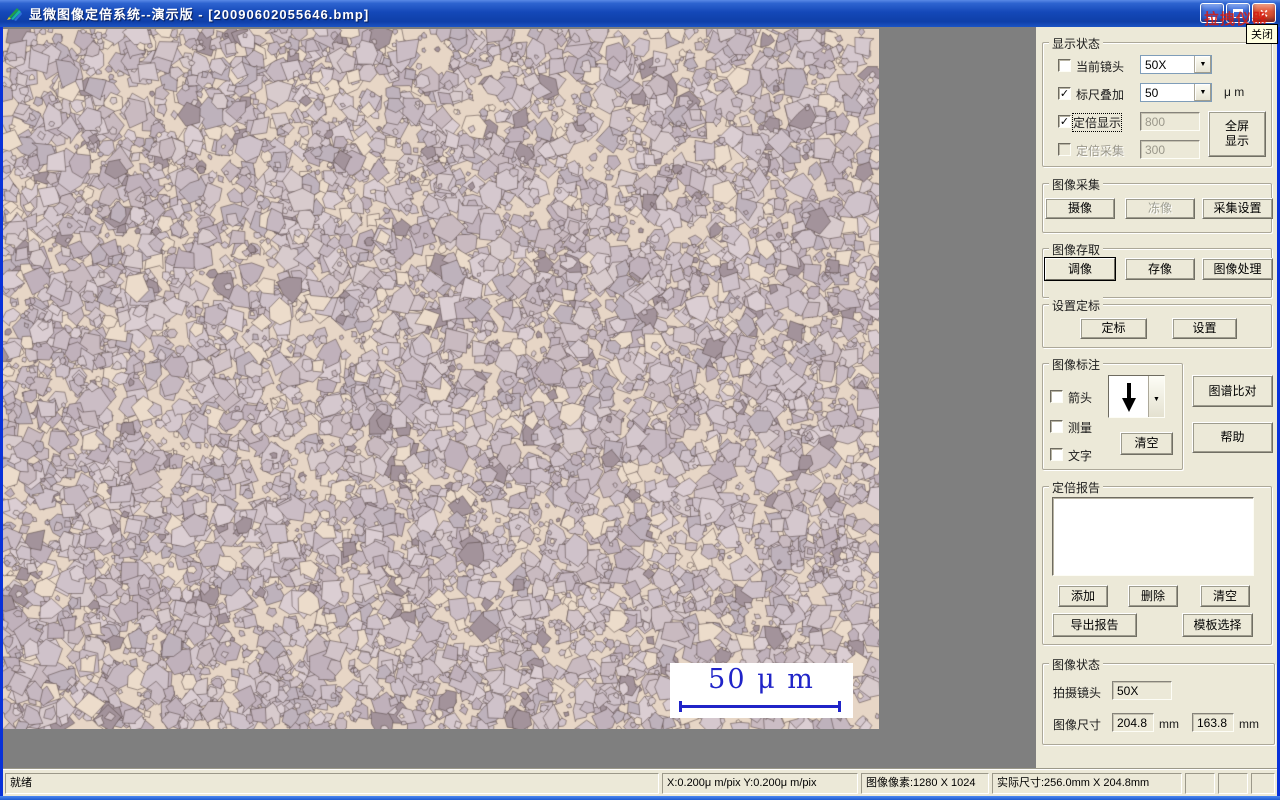 The height and width of the screenshot is (800, 1280). Describe the element at coordinates (1094, 625) in the screenshot. I see `export-report-button: 导出报告` at that location.